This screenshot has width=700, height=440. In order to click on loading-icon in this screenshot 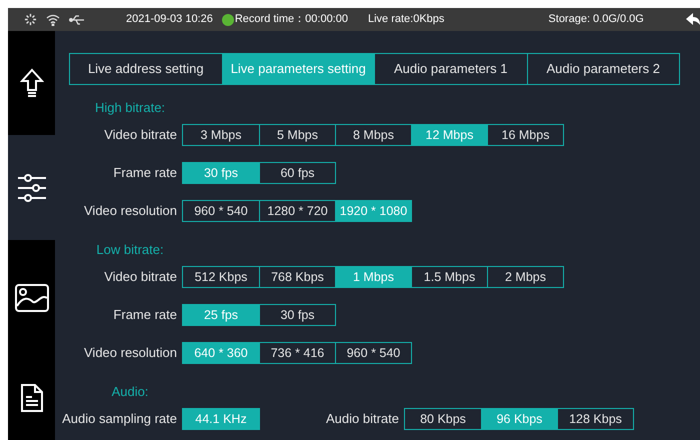, I will do `click(30, 19)`.